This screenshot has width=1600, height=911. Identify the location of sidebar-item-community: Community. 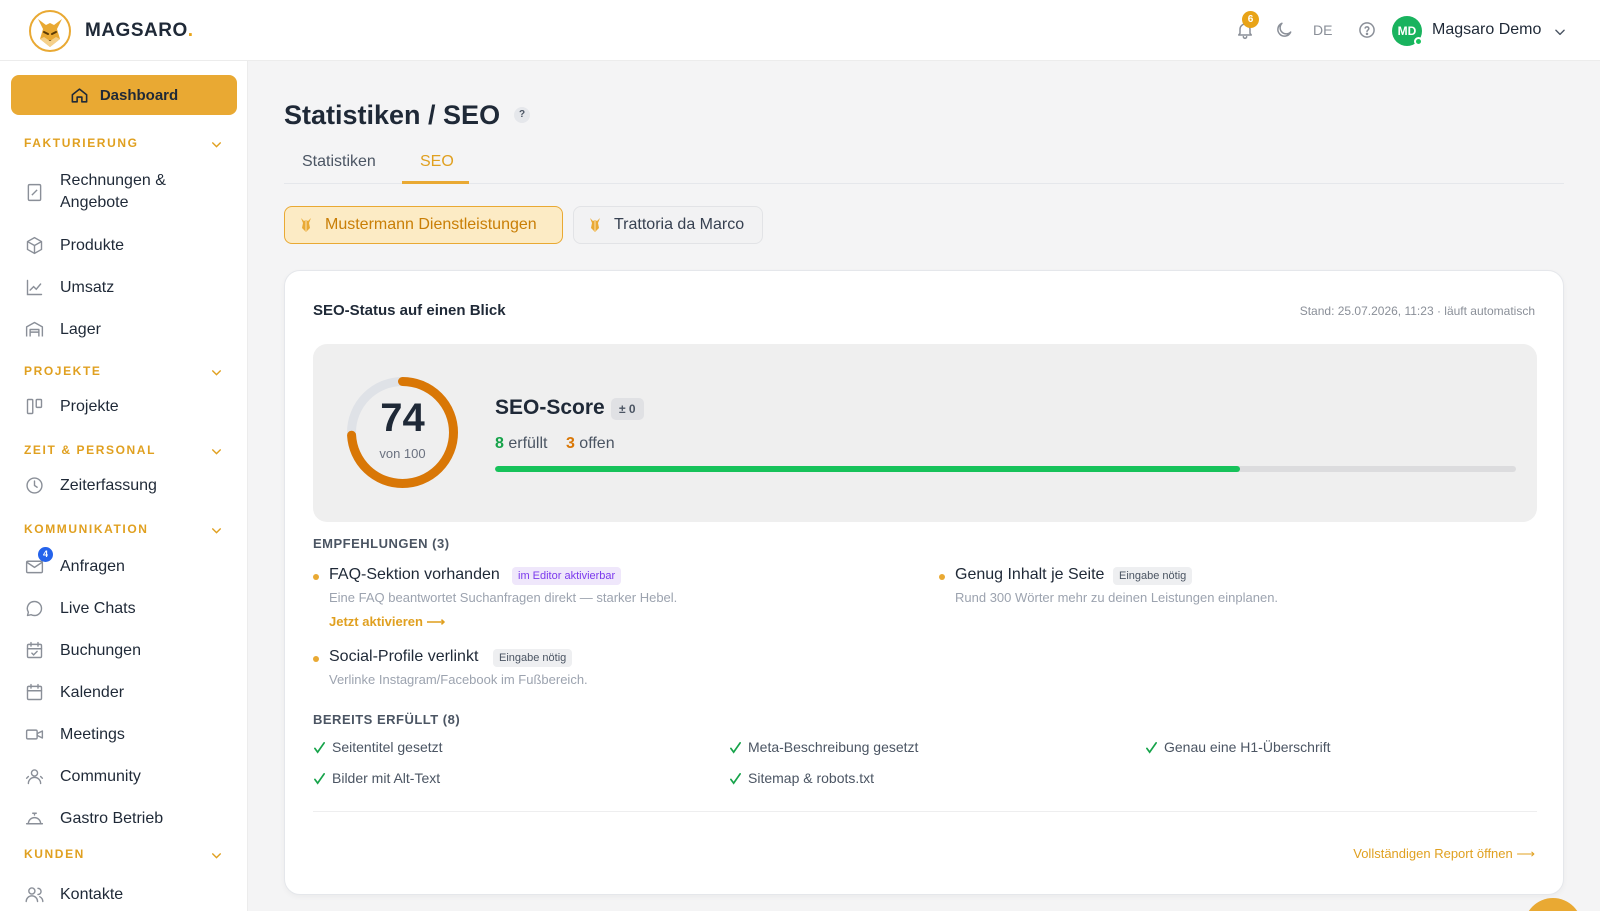
(82, 776).